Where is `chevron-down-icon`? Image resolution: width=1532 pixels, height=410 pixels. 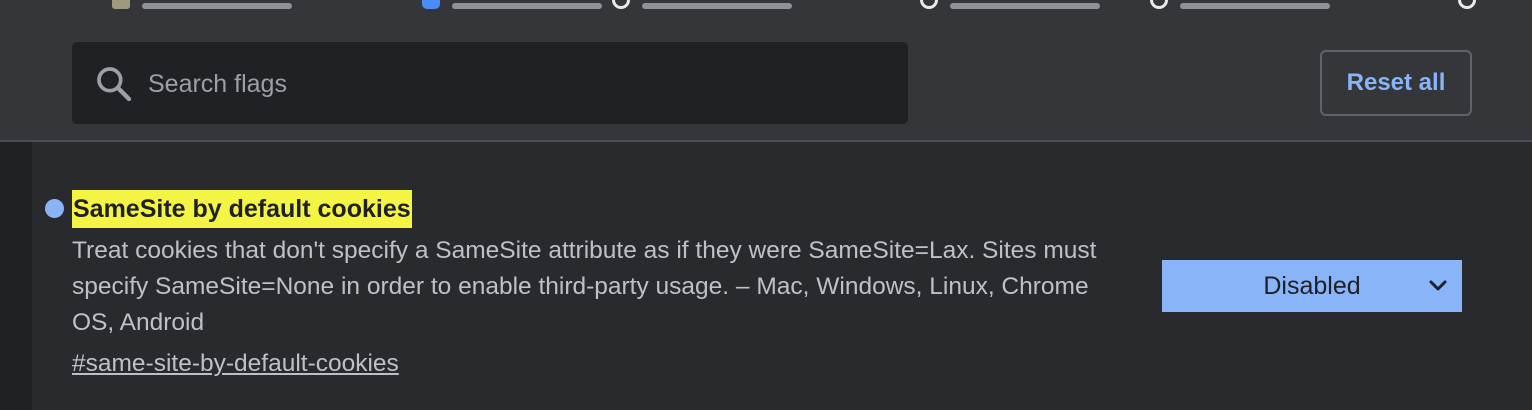
chevron-down-icon is located at coordinates (1438, 285).